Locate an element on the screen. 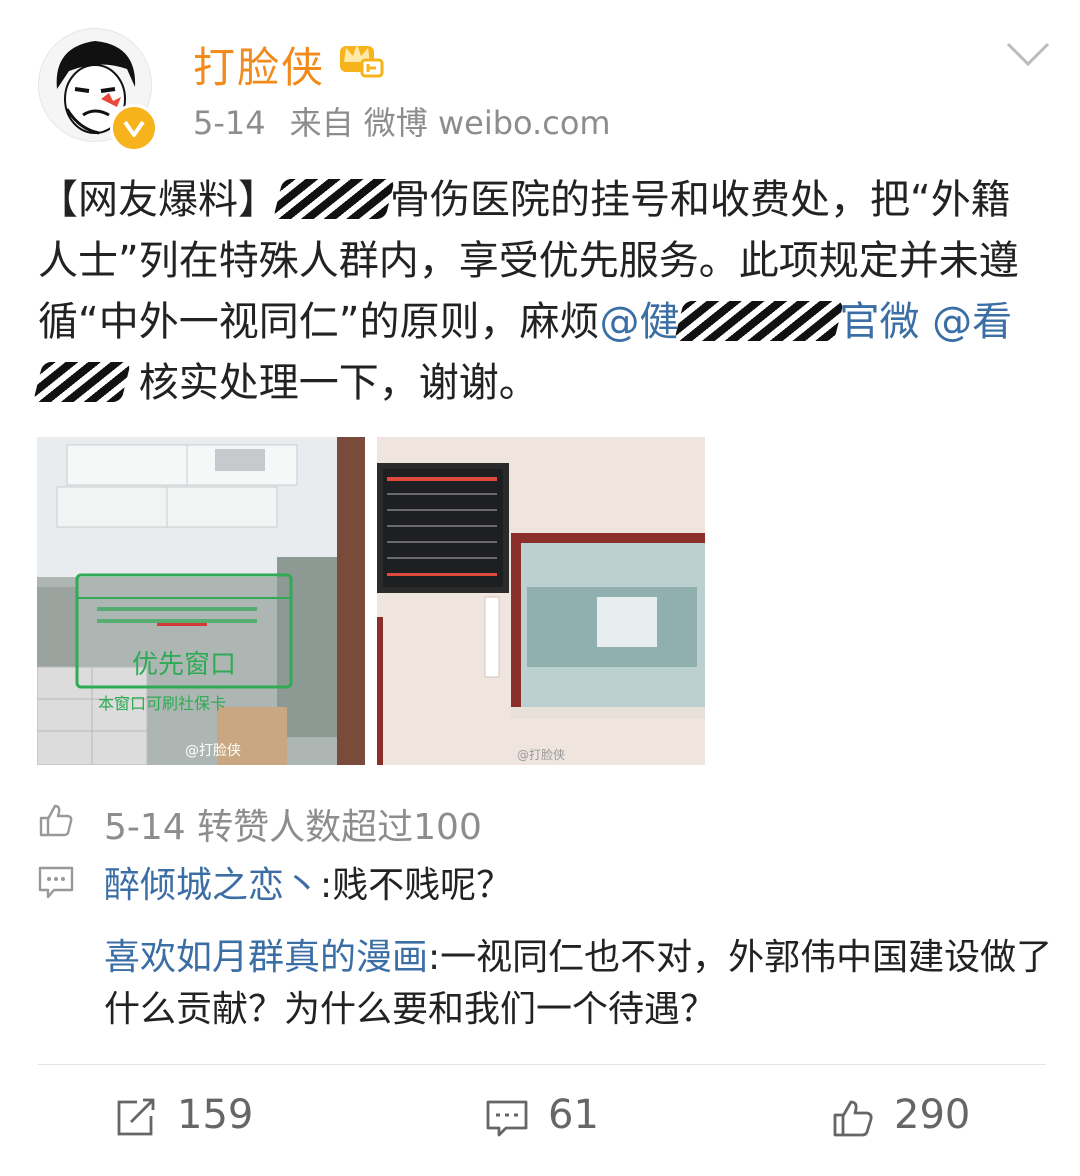  sign-subtitle: 本窗口可刷社保卡 is located at coordinates (162, 703).